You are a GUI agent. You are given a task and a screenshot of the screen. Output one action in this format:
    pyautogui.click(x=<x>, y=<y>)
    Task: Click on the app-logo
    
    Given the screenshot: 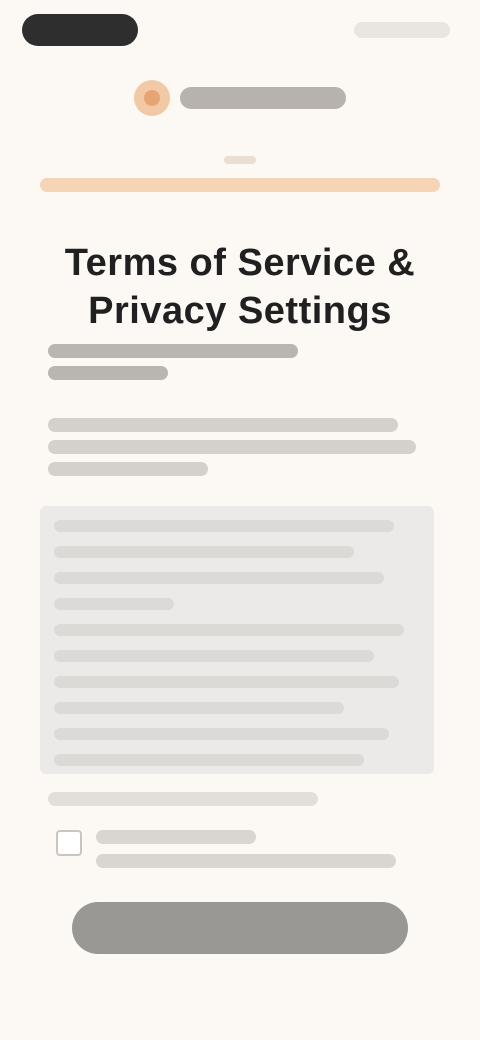 What is the action you would take?
    pyautogui.click(x=240, y=98)
    